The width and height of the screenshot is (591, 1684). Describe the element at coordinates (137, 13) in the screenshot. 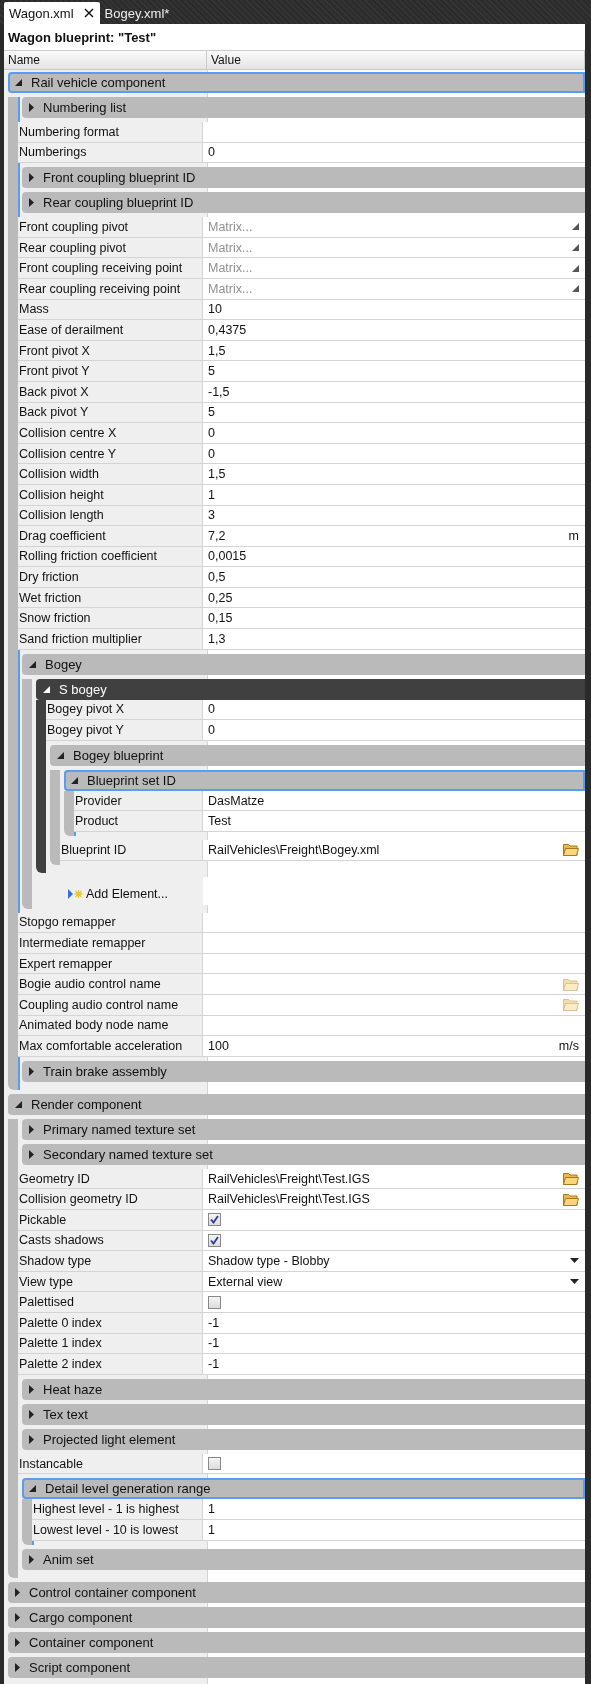

I see `file-tab: Bogey.xml*` at that location.